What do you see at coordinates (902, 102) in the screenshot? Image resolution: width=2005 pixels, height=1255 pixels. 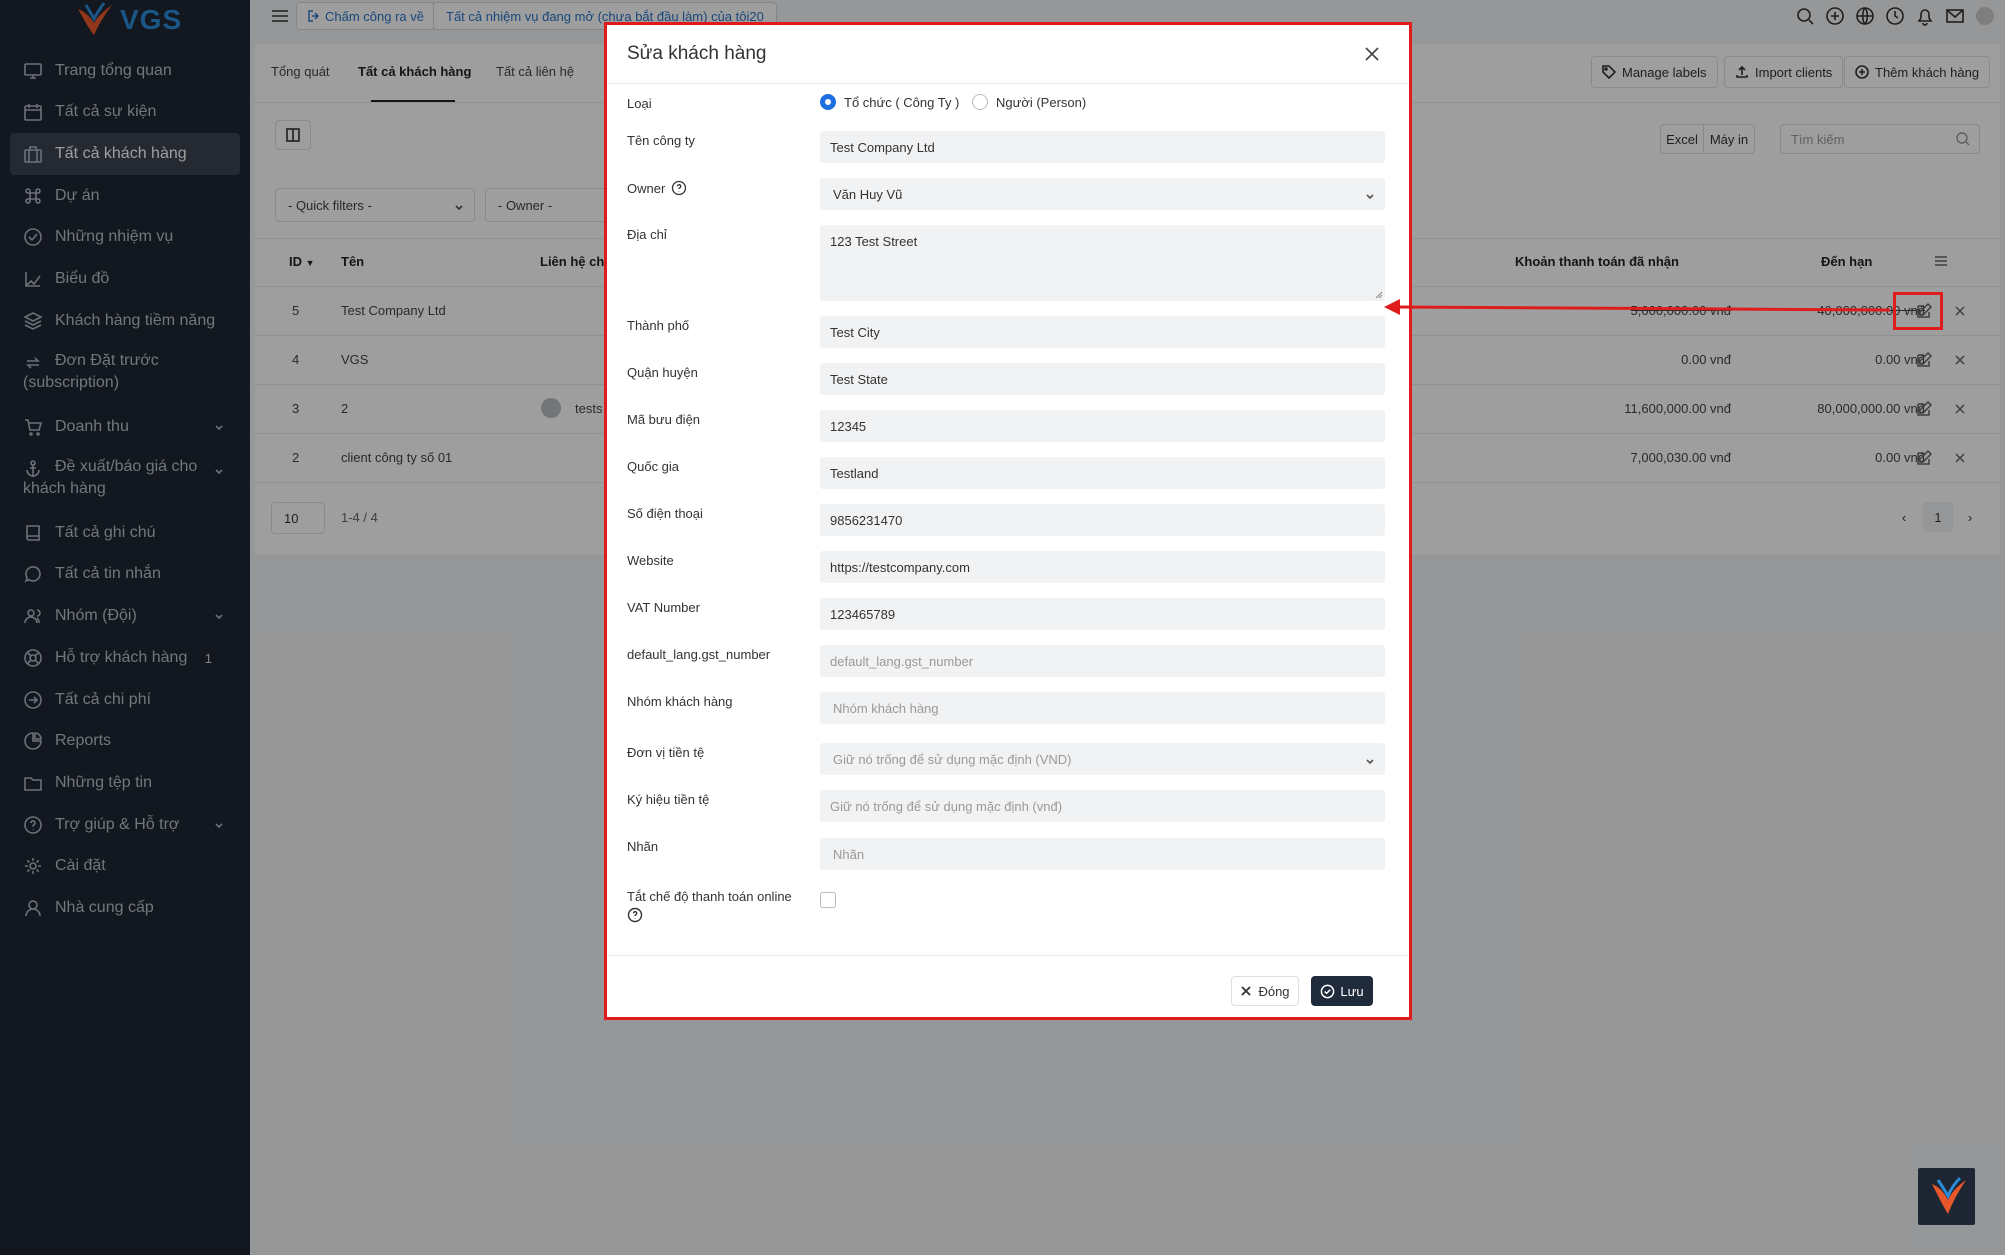 I see `radio-label: Tổ chức ( Công Ty )` at bounding box center [902, 102].